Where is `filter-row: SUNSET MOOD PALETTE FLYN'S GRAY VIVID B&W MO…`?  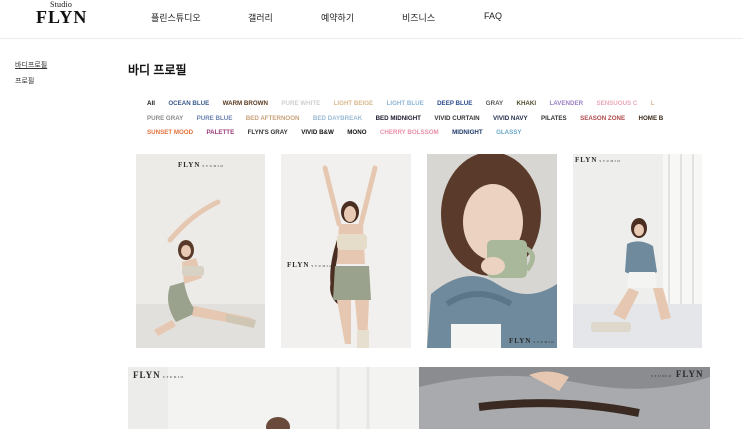 filter-row: SUNSET MOOD PALETTE FLYN'S GRAY VIVID B&W MO… is located at coordinates (341, 129).